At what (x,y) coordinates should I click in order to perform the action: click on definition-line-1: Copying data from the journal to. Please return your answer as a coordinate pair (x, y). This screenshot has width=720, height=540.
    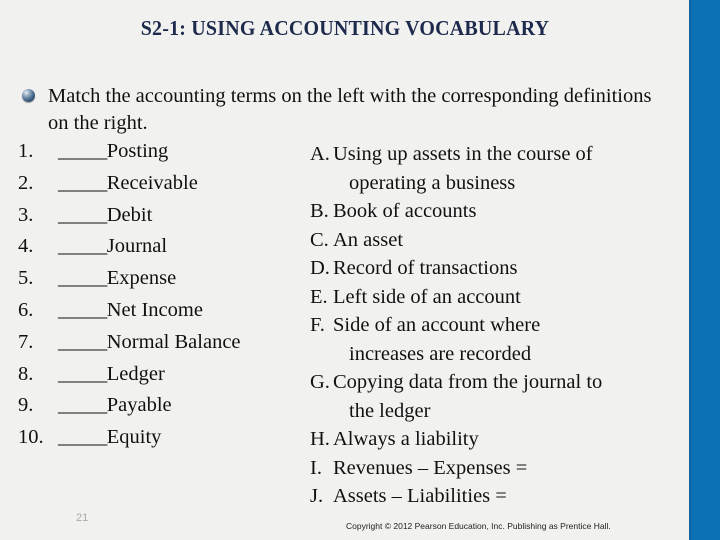
    Looking at the image, I should click on (468, 382).